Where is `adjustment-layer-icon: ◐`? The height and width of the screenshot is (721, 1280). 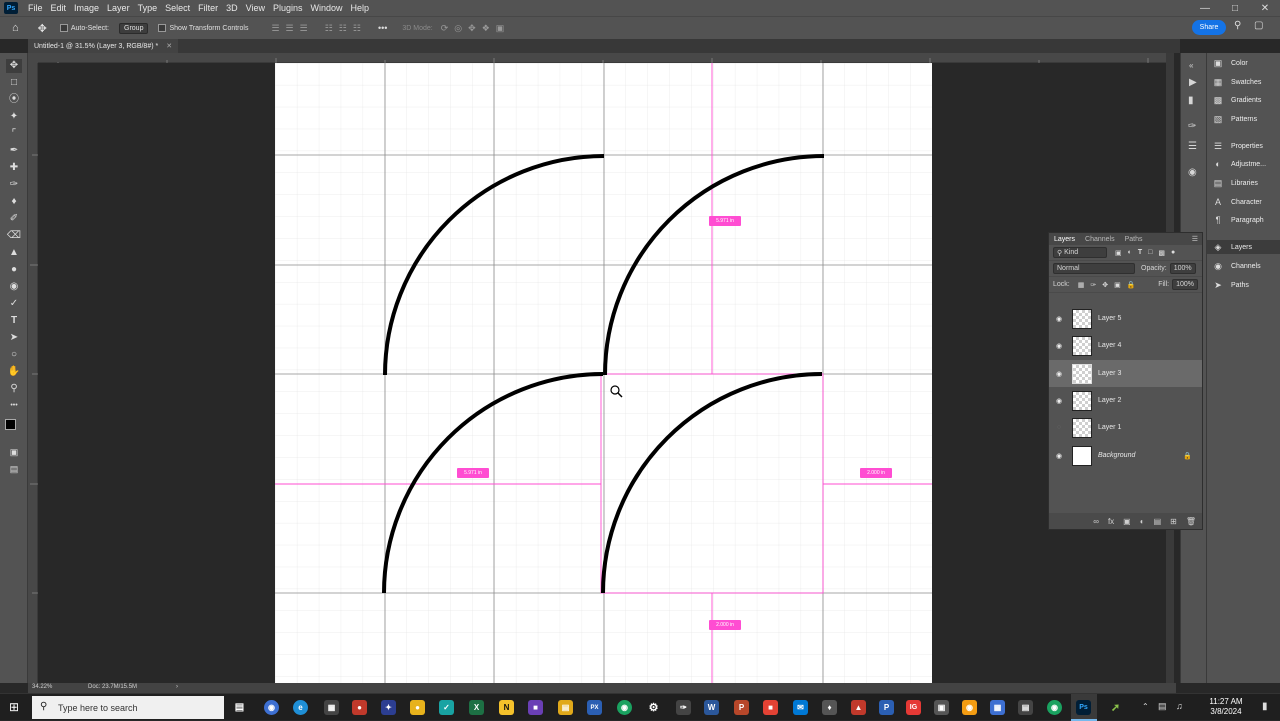
adjustment-layer-icon: ◐ is located at coordinates (1142, 521).